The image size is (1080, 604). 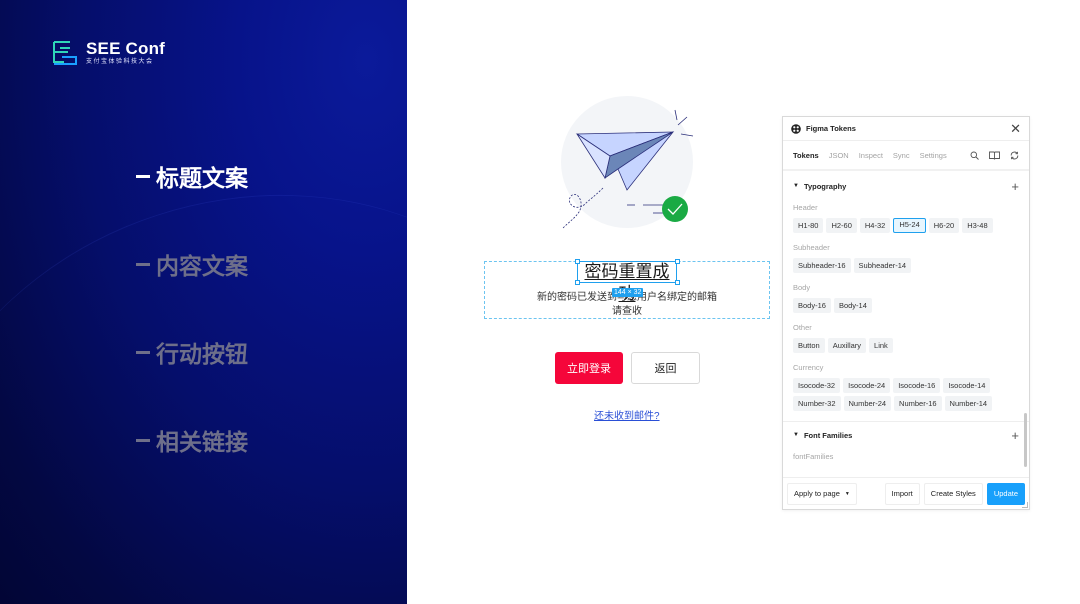 What do you see at coordinates (806, 155) in the screenshot?
I see `tab-tokens: Tokens` at bounding box center [806, 155].